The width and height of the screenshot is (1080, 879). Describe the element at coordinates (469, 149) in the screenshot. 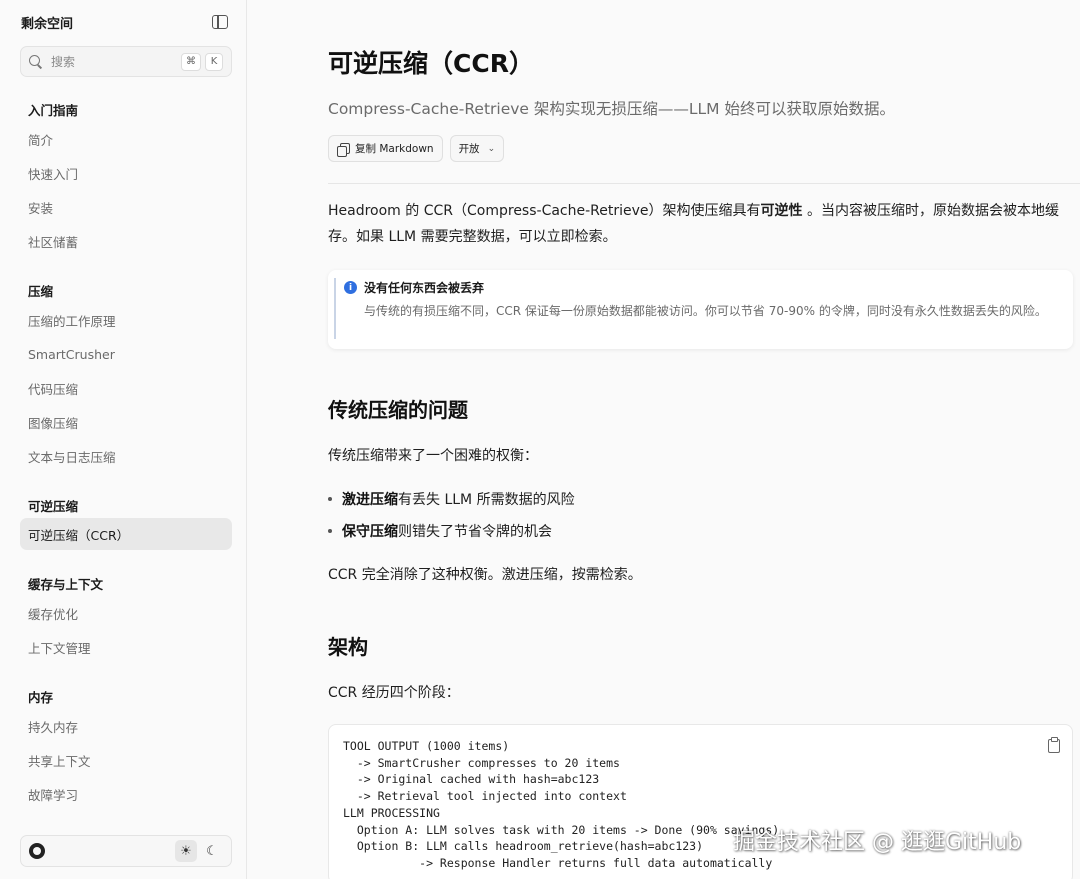

I see `open-label: 开放` at that location.